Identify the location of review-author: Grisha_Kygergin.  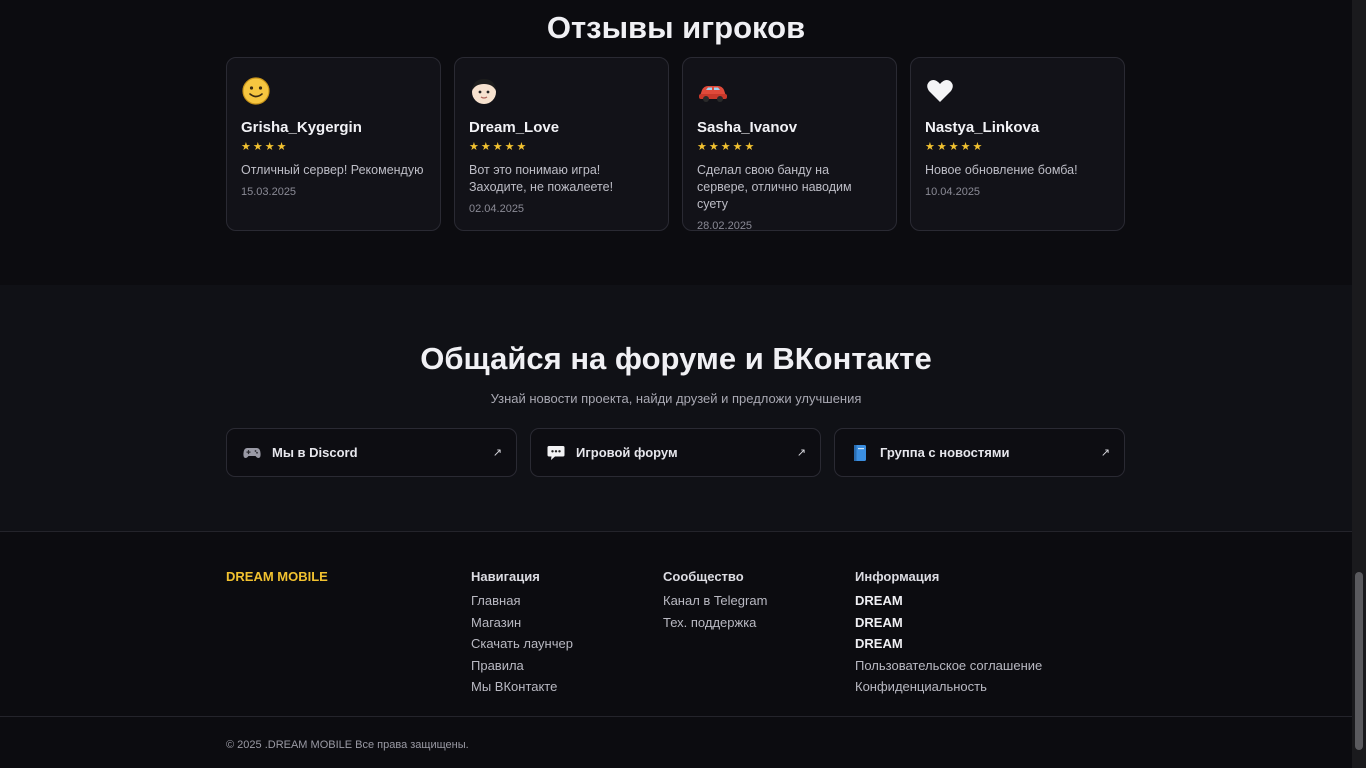
(301, 127).